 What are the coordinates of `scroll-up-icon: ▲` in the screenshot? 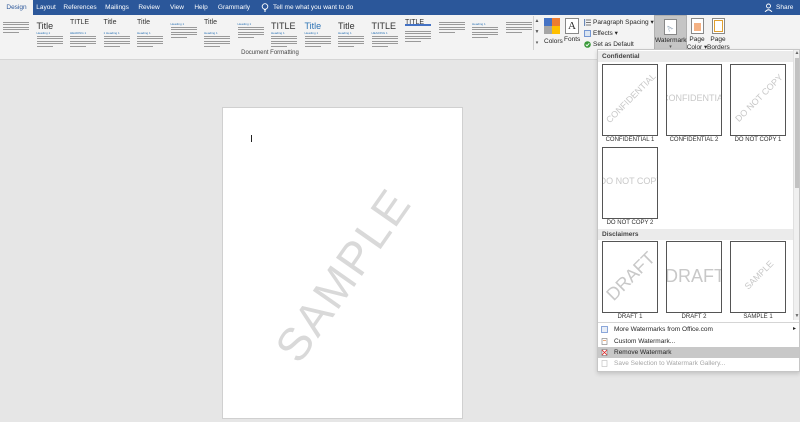 It's located at (796, 53).